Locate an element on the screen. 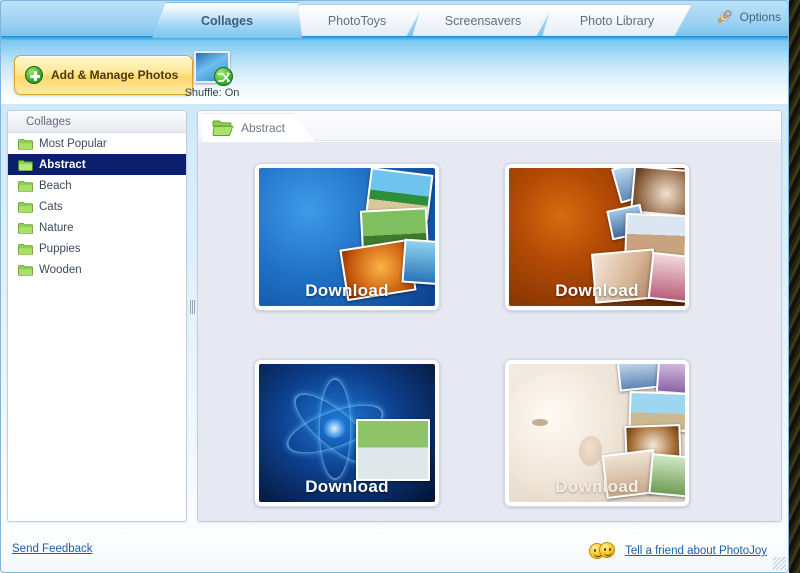 The width and height of the screenshot is (800, 573). sidebar-item-most-popular: Most Popular is located at coordinates (97, 143).